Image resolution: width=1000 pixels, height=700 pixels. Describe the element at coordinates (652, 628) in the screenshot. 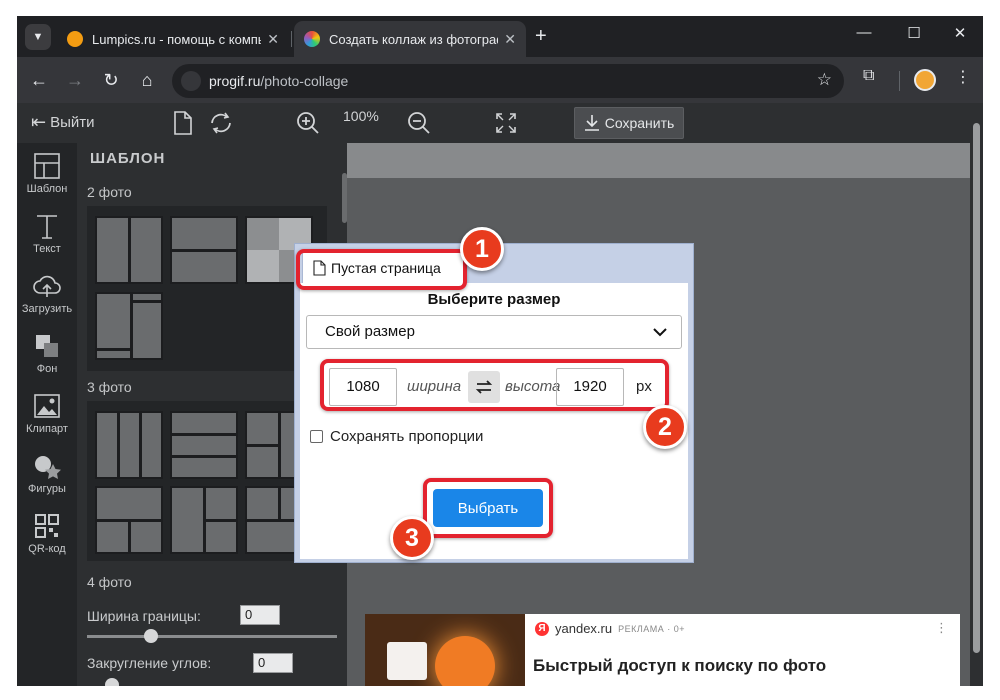

I see `ad-tag: РЕКЛАМА · 0+` at that location.